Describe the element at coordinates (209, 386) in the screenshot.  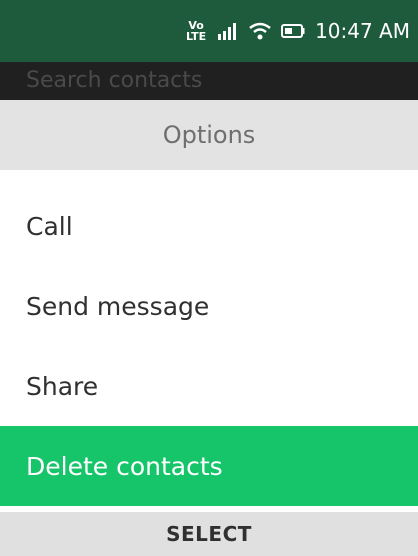
I see `menu-item-share: Share` at that location.